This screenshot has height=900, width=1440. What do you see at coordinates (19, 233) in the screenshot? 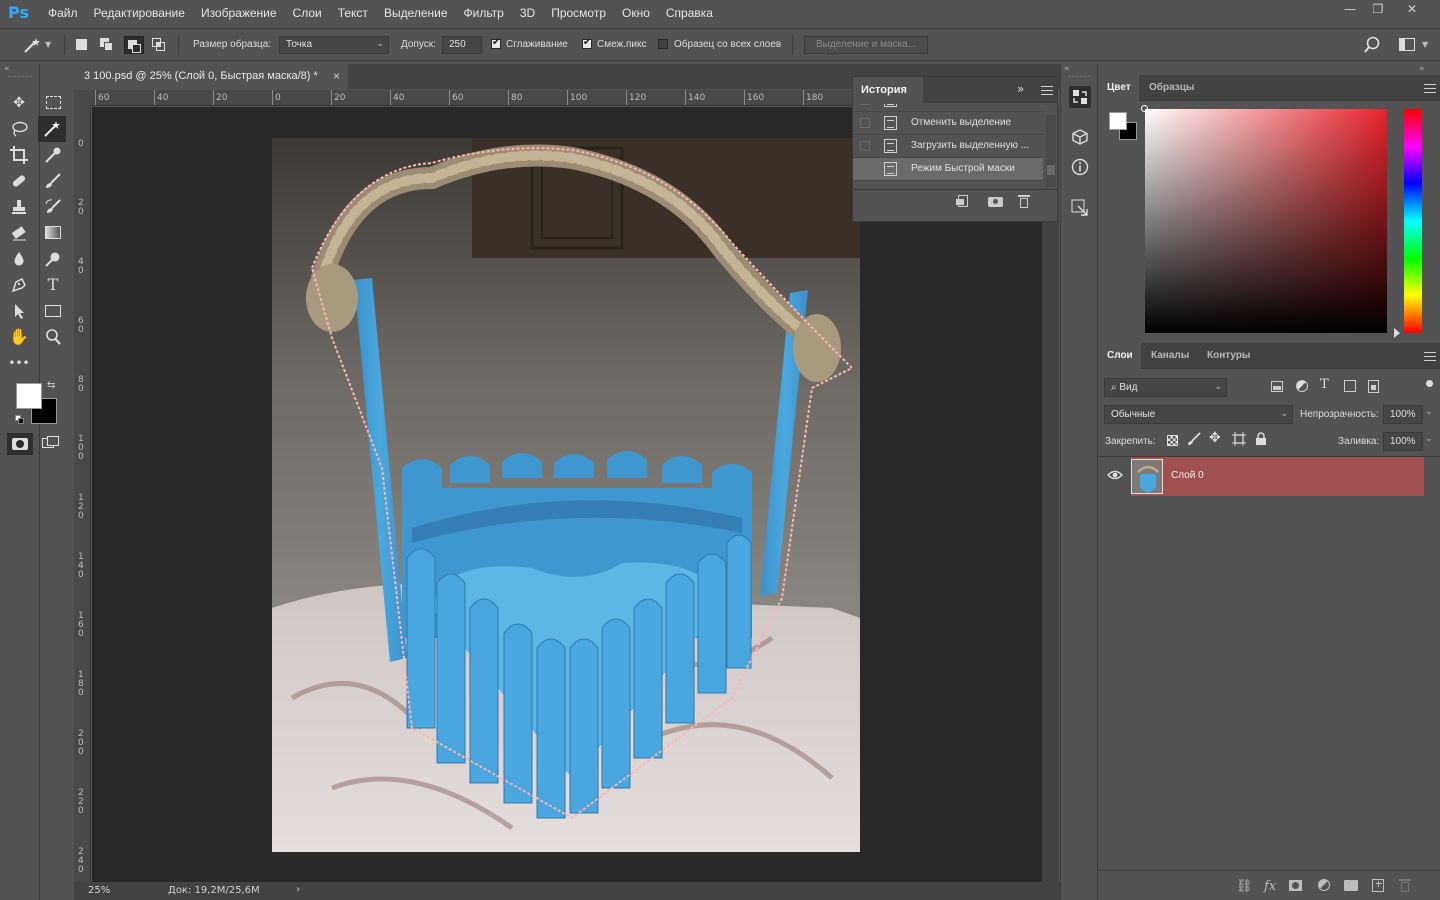
I see `eraser-tool-icon` at bounding box center [19, 233].